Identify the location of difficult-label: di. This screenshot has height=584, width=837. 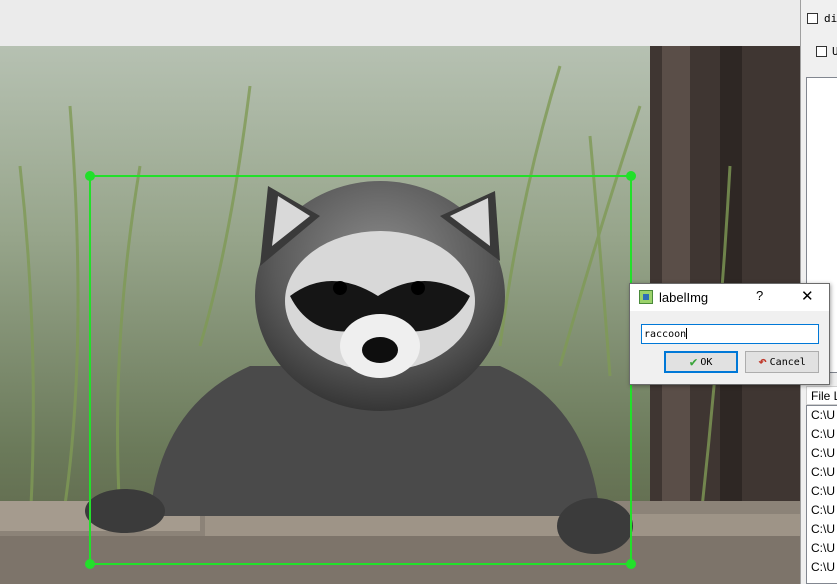
(830, 18).